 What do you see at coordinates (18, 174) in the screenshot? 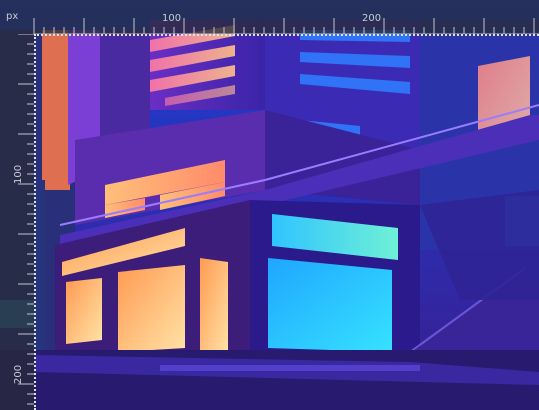
I see `ruler-v-tick-100: 100` at bounding box center [18, 174].